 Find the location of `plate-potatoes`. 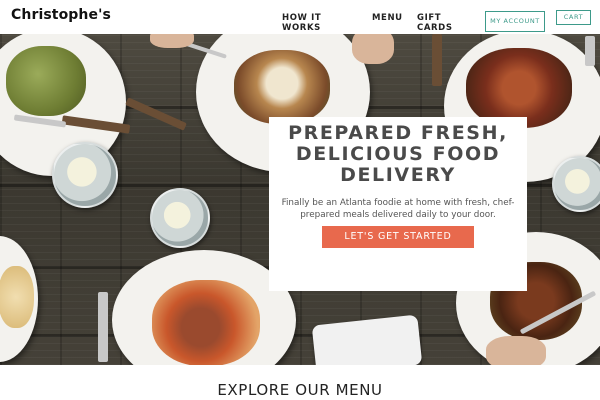

plate-potatoes is located at coordinates (19, 299).